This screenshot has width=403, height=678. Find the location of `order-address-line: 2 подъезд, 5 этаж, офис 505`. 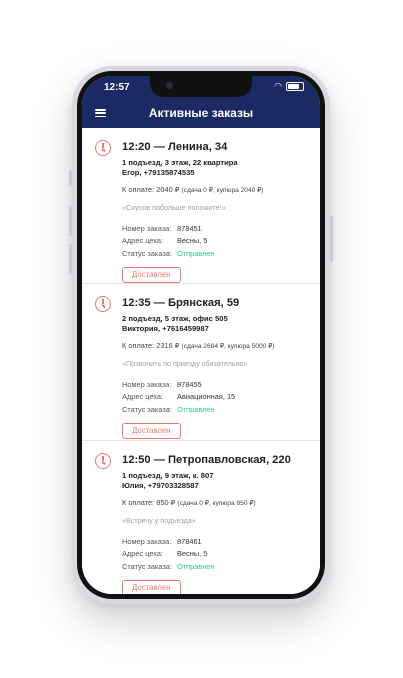

order-address-line: 2 подъезд, 5 этаж, офис 505 is located at coordinates (175, 318).